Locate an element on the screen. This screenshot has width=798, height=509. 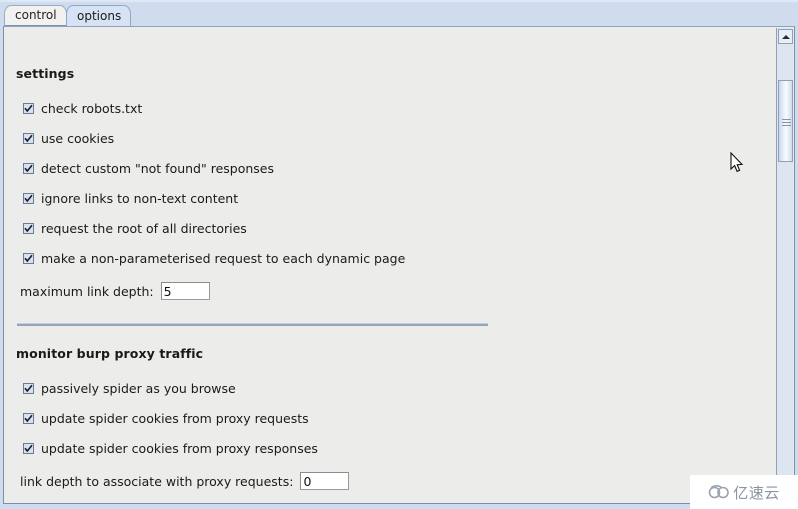
tab-options-label: options is located at coordinates (99, 16).